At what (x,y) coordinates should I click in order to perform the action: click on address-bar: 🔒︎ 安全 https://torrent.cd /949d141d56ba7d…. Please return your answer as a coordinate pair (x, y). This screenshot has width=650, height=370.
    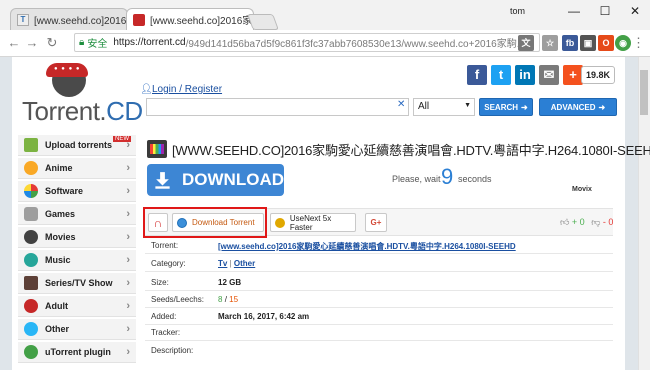
    Looking at the image, I should click on (307, 42).